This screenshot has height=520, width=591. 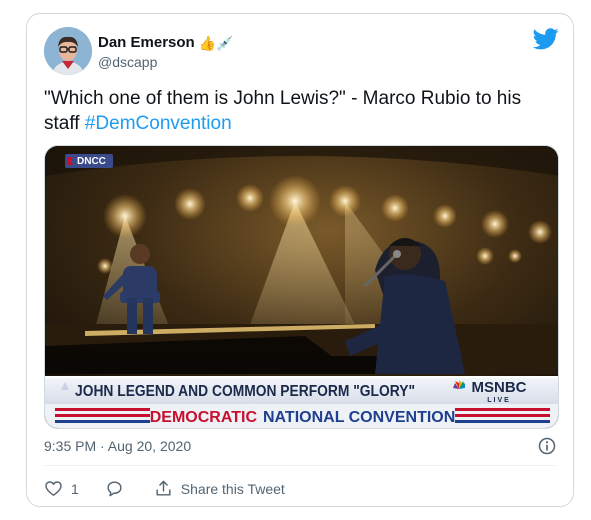 I want to click on like-button: 1, so click(x=61, y=488).